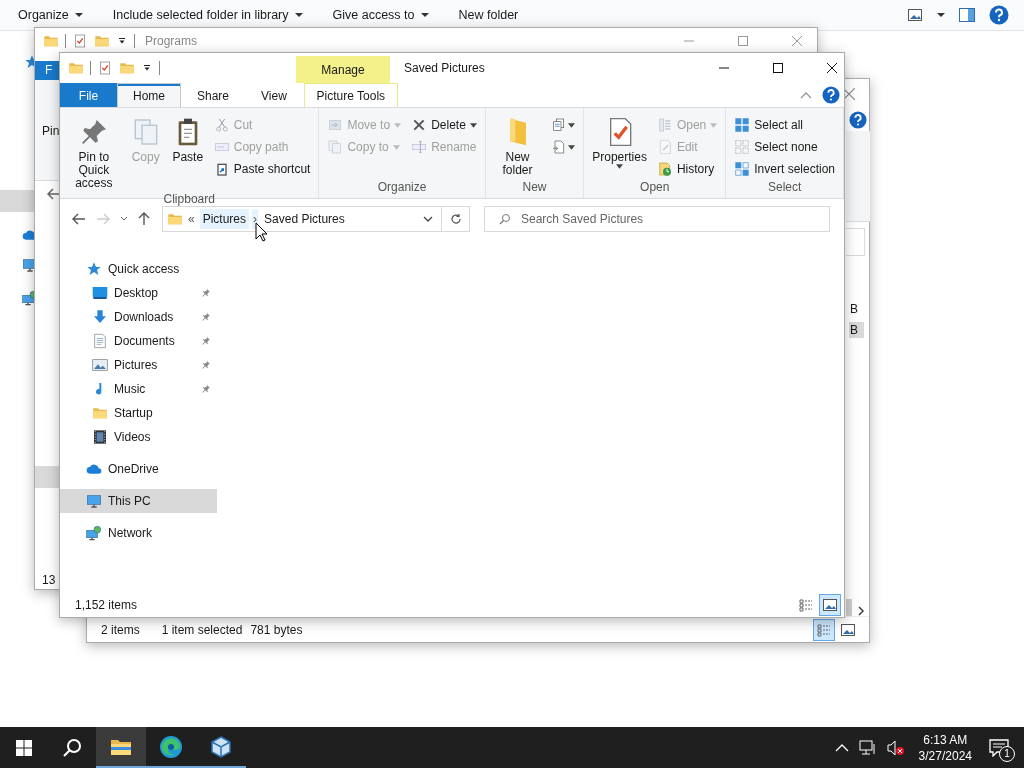 The image size is (1024, 768). Describe the element at coordinates (100, 437) in the screenshot. I see `videos-icon` at that location.